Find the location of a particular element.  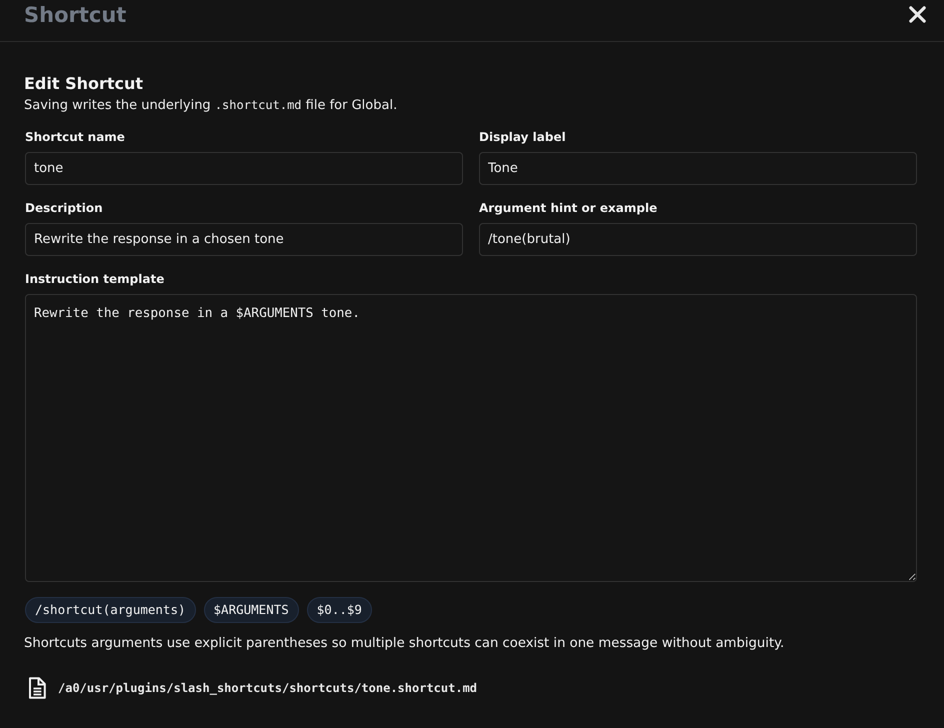

document-icon is located at coordinates (37, 688).